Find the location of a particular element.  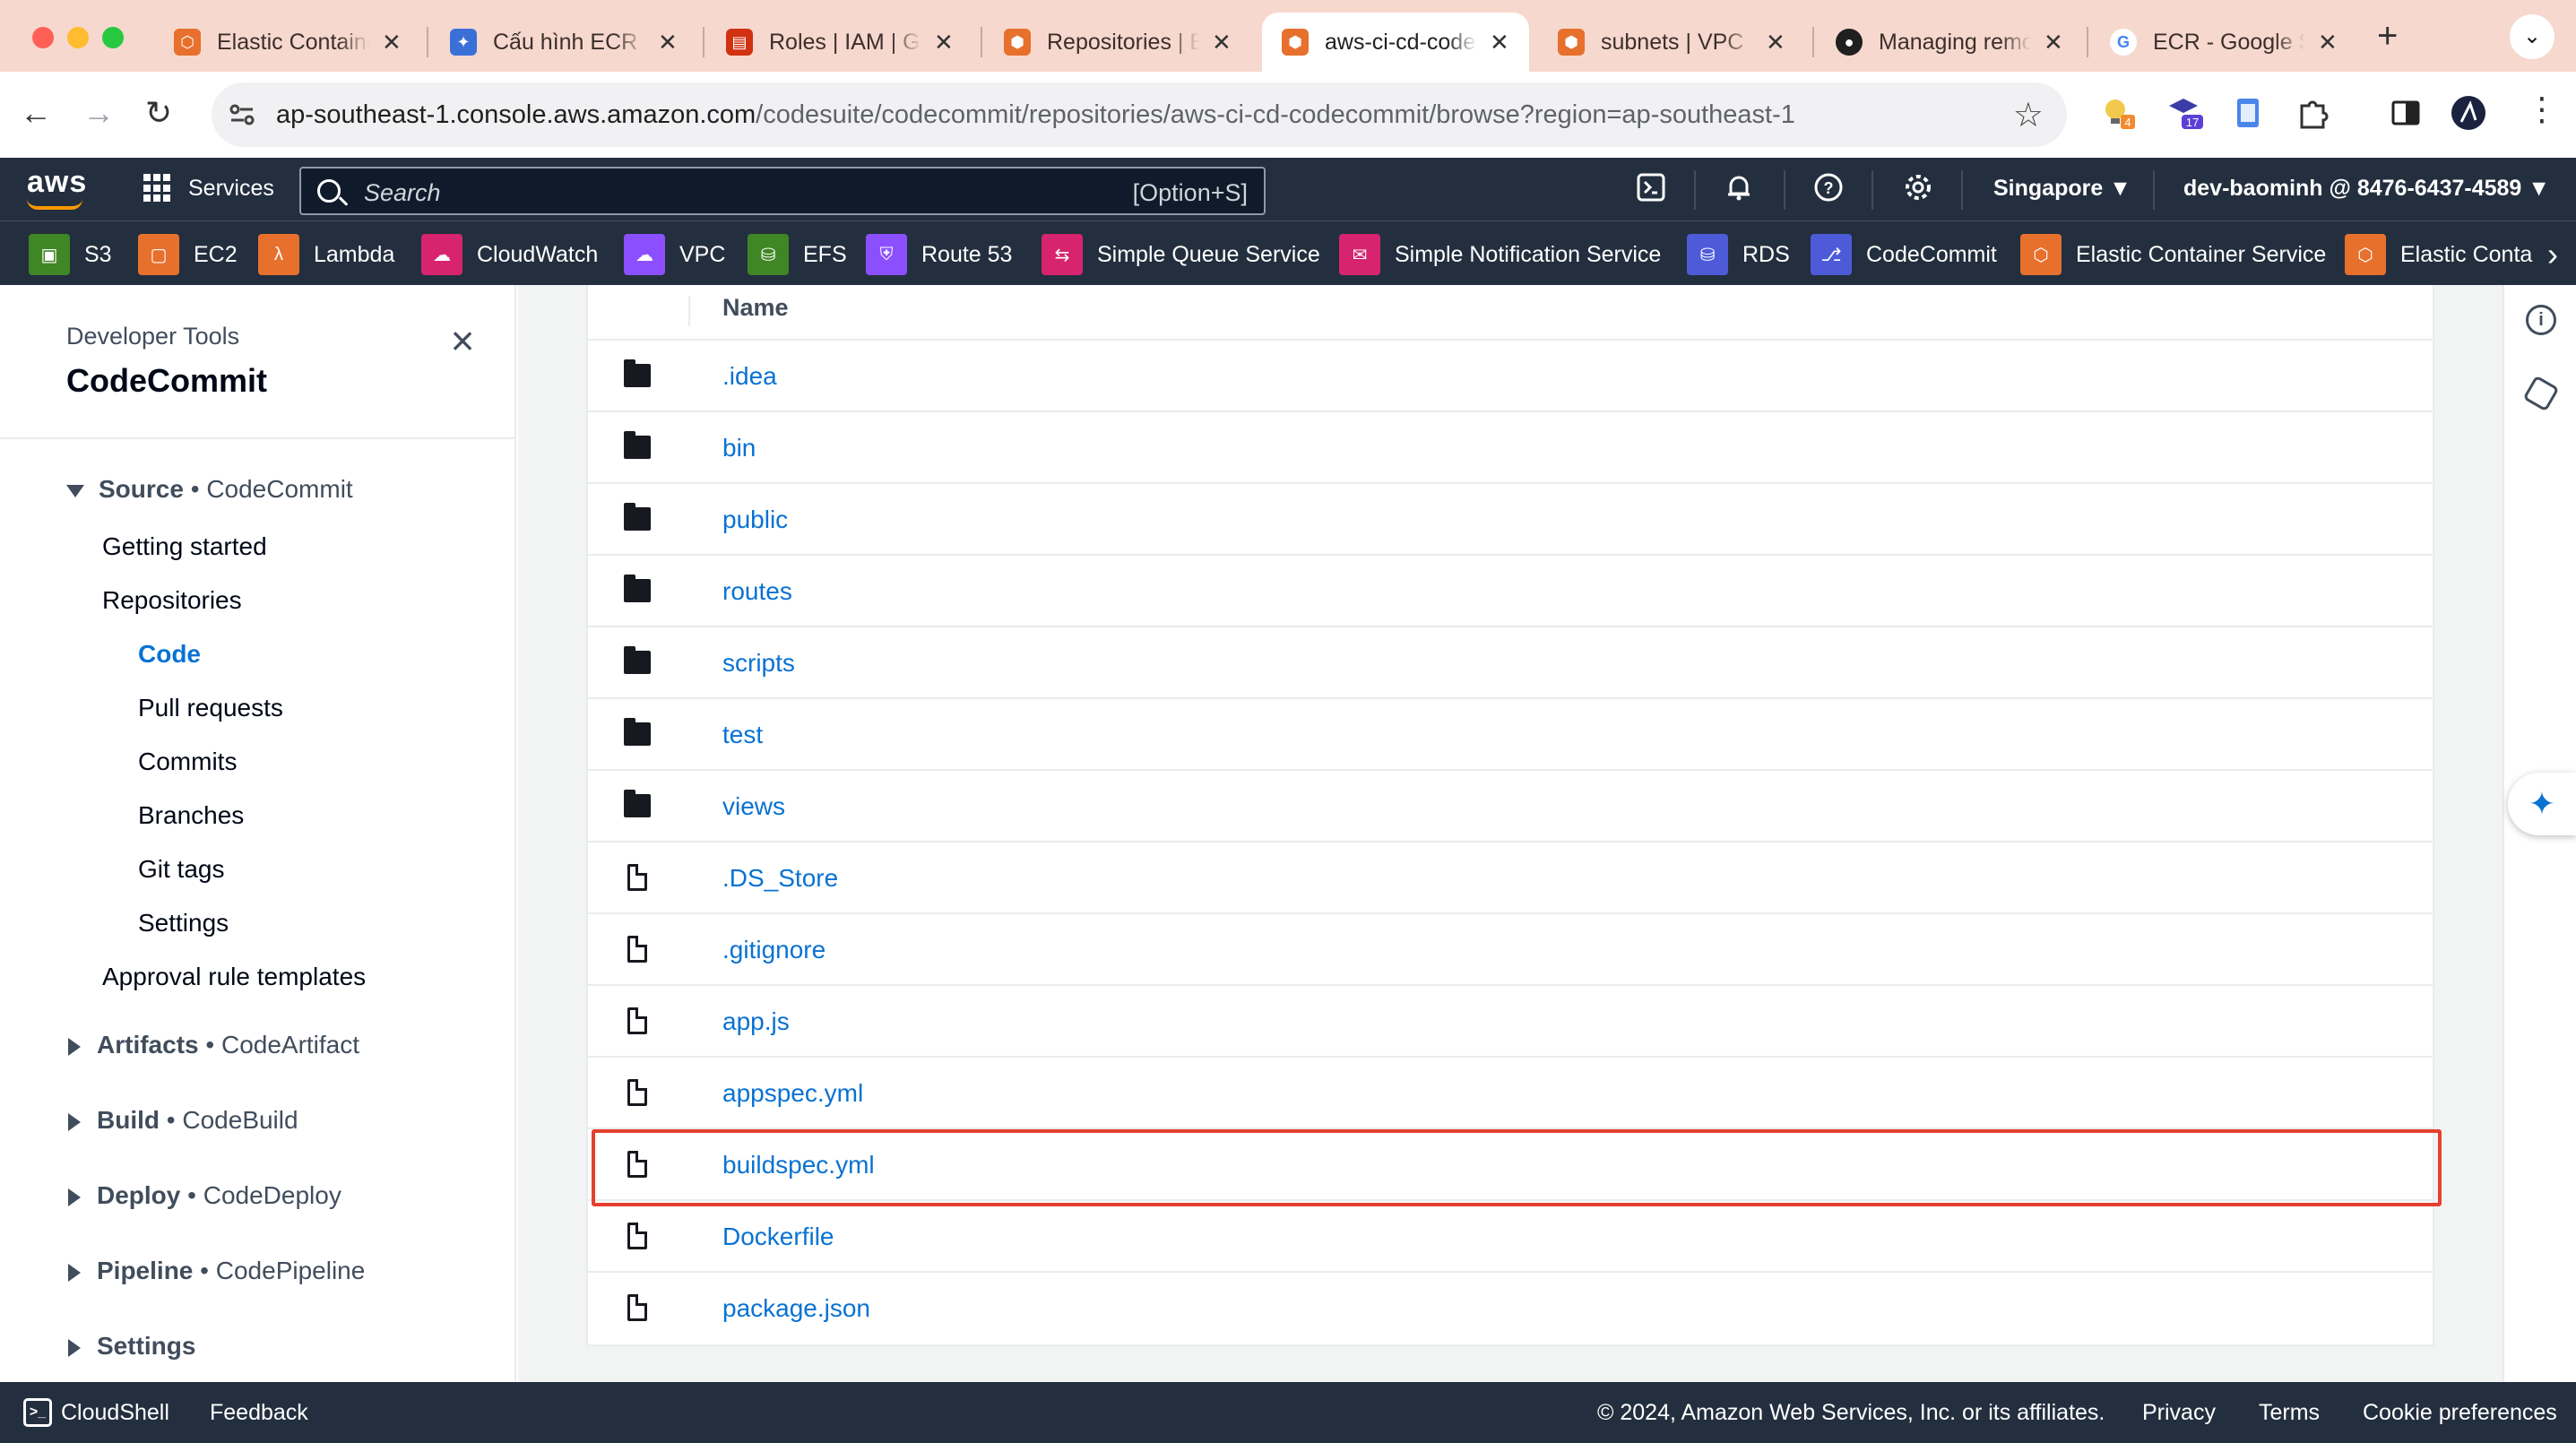

browser-tab: ⬢ subnets | VPC ✕ is located at coordinates (1671, 42).